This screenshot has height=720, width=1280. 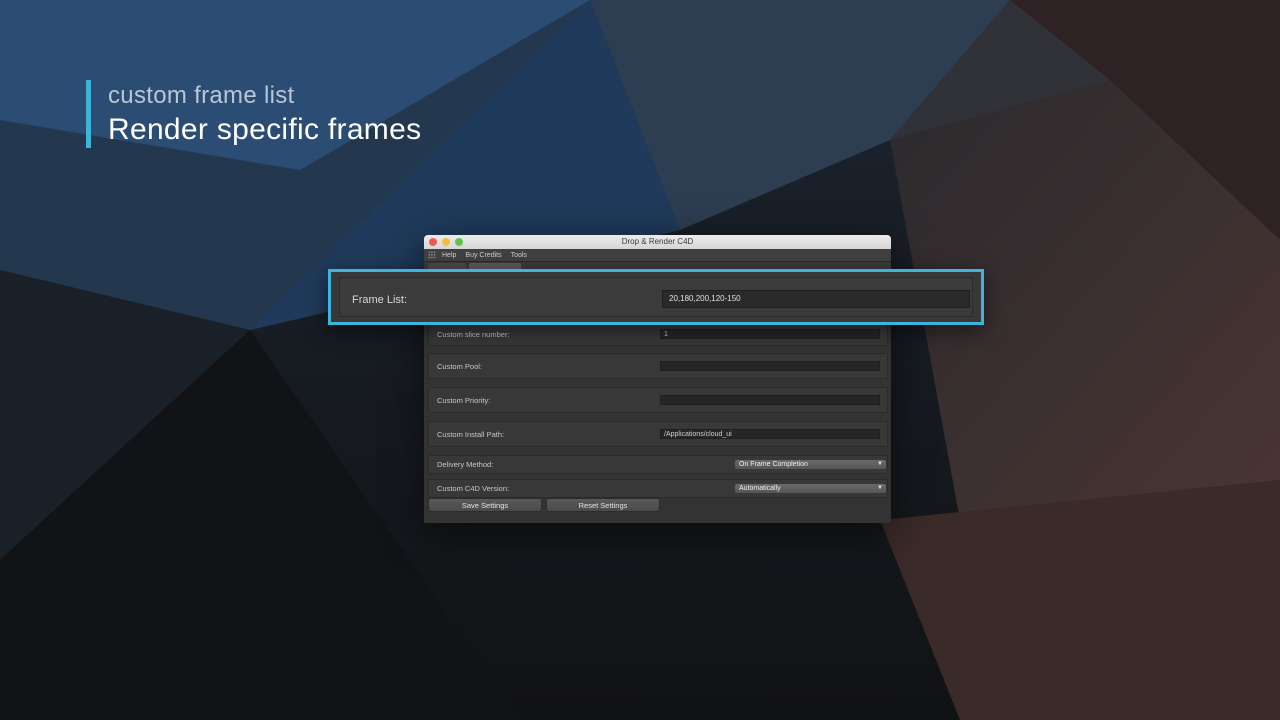 What do you see at coordinates (485, 505) in the screenshot?
I see `save-settings-button: Save Settings` at bounding box center [485, 505].